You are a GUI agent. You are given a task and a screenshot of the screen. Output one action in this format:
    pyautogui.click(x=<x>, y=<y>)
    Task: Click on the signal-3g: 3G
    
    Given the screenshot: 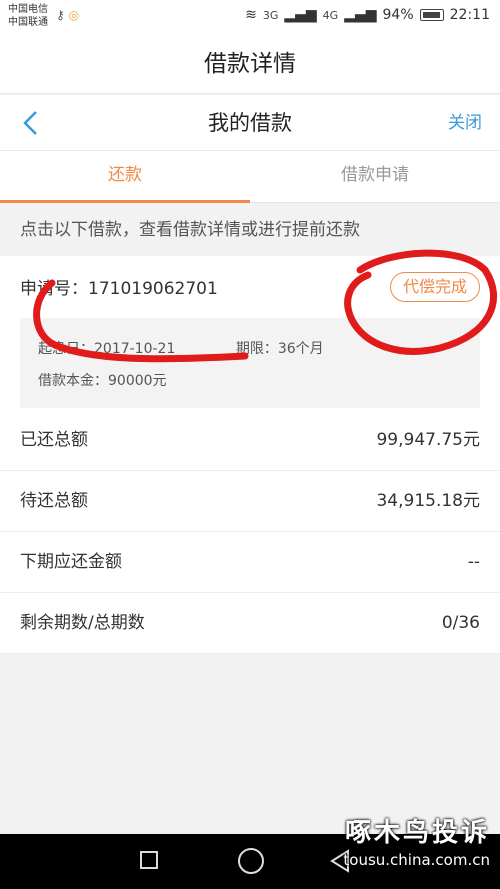 What is the action you would take?
    pyautogui.click(x=270, y=15)
    